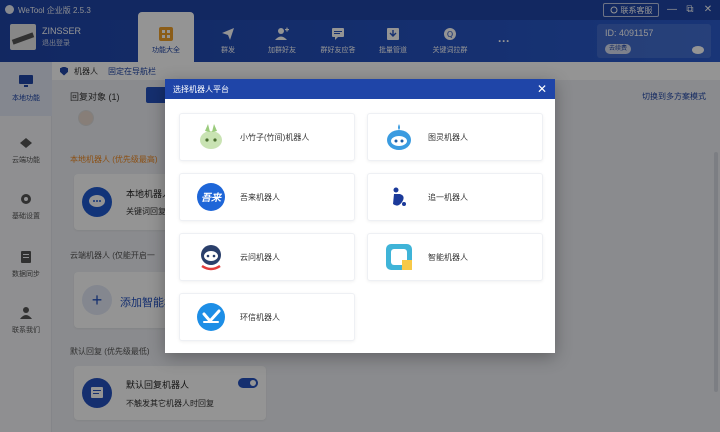 The image size is (720, 432). I want to click on platform-name: 图灵机器人, so click(448, 137).